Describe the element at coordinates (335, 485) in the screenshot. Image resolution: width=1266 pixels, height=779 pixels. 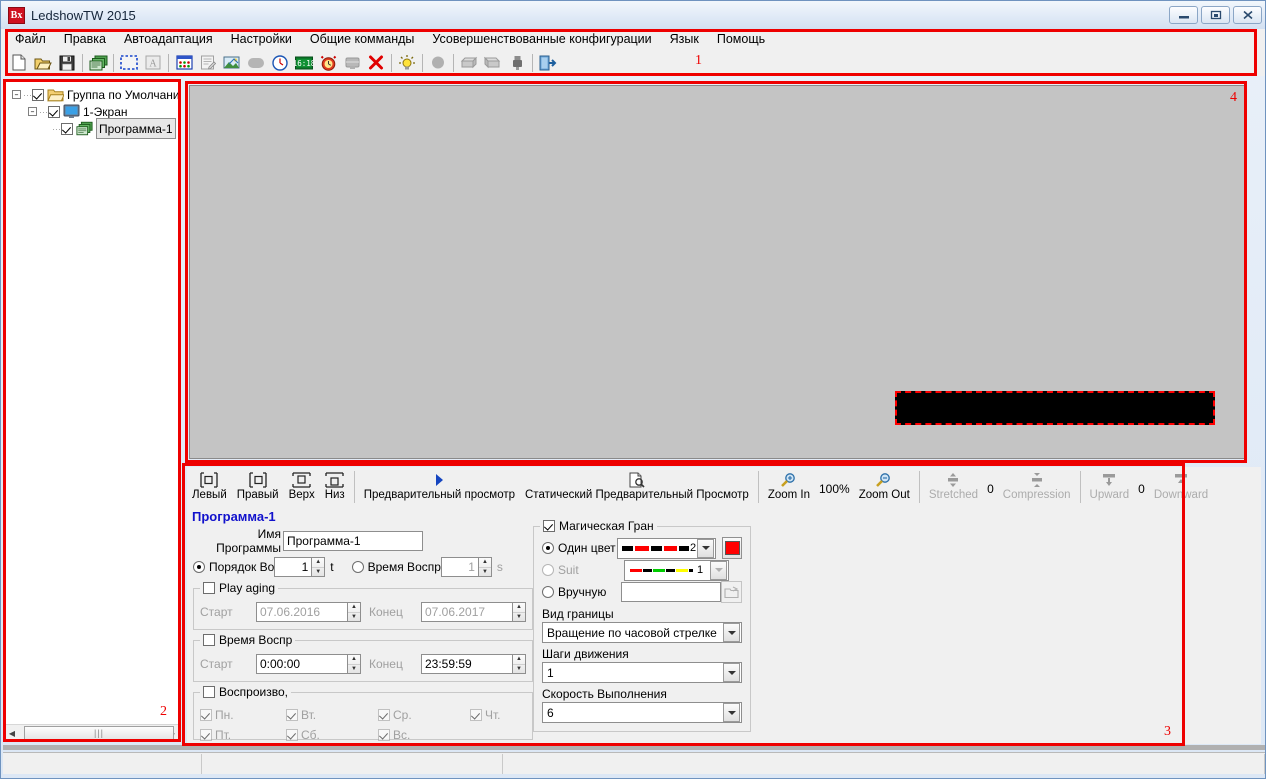
I see `align-bottom-button: Низ` at that location.